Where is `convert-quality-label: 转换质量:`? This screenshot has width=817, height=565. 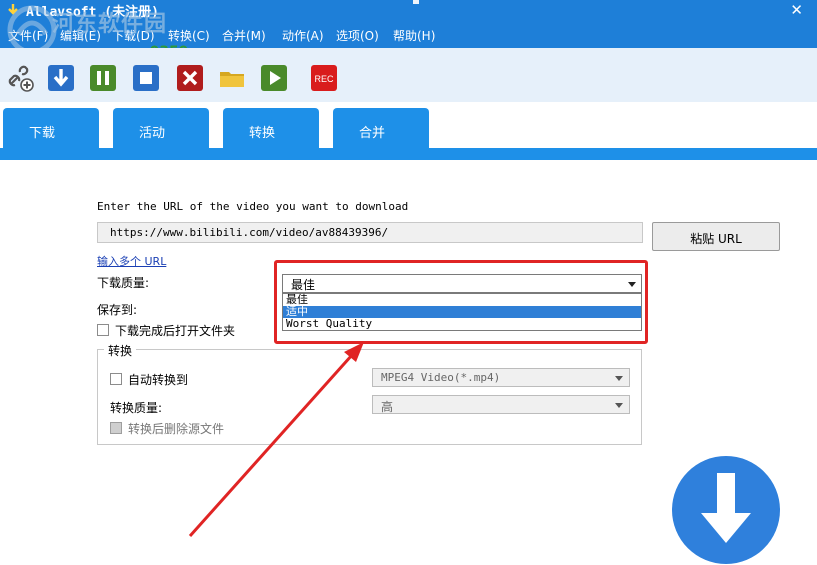 convert-quality-label: 转换质量: is located at coordinates (136, 408).